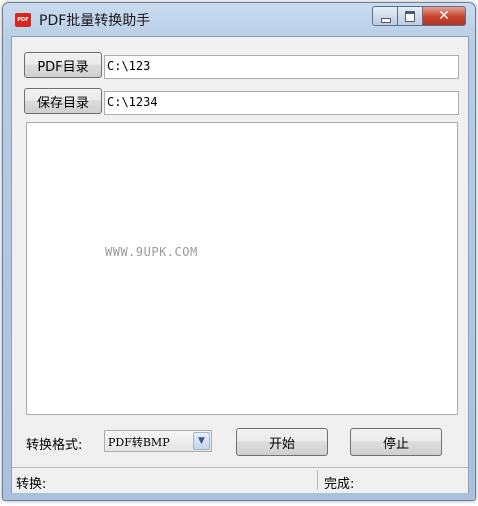 This screenshot has height=506, width=478. What do you see at coordinates (139, 442) in the screenshot?
I see `format-selected-value: PDF转BMP` at bounding box center [139, 442].